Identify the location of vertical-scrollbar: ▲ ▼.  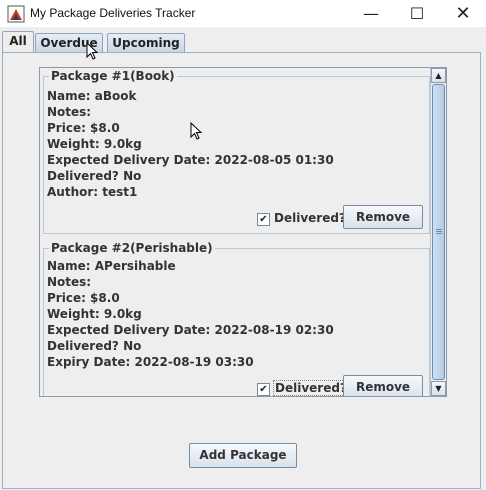
(438, 232).